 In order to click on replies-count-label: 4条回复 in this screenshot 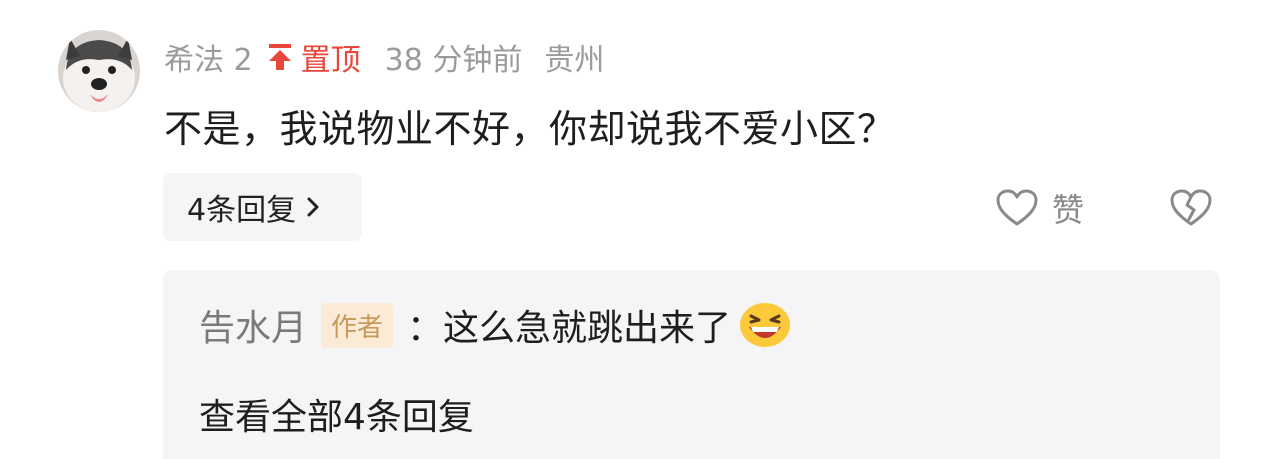, I will do `click(242, 210)`.